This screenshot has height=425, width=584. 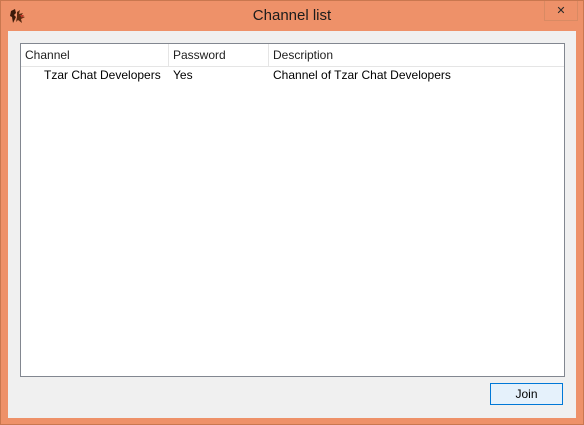 I want to click on column-header-description: Description, so click(x=416, y=55).